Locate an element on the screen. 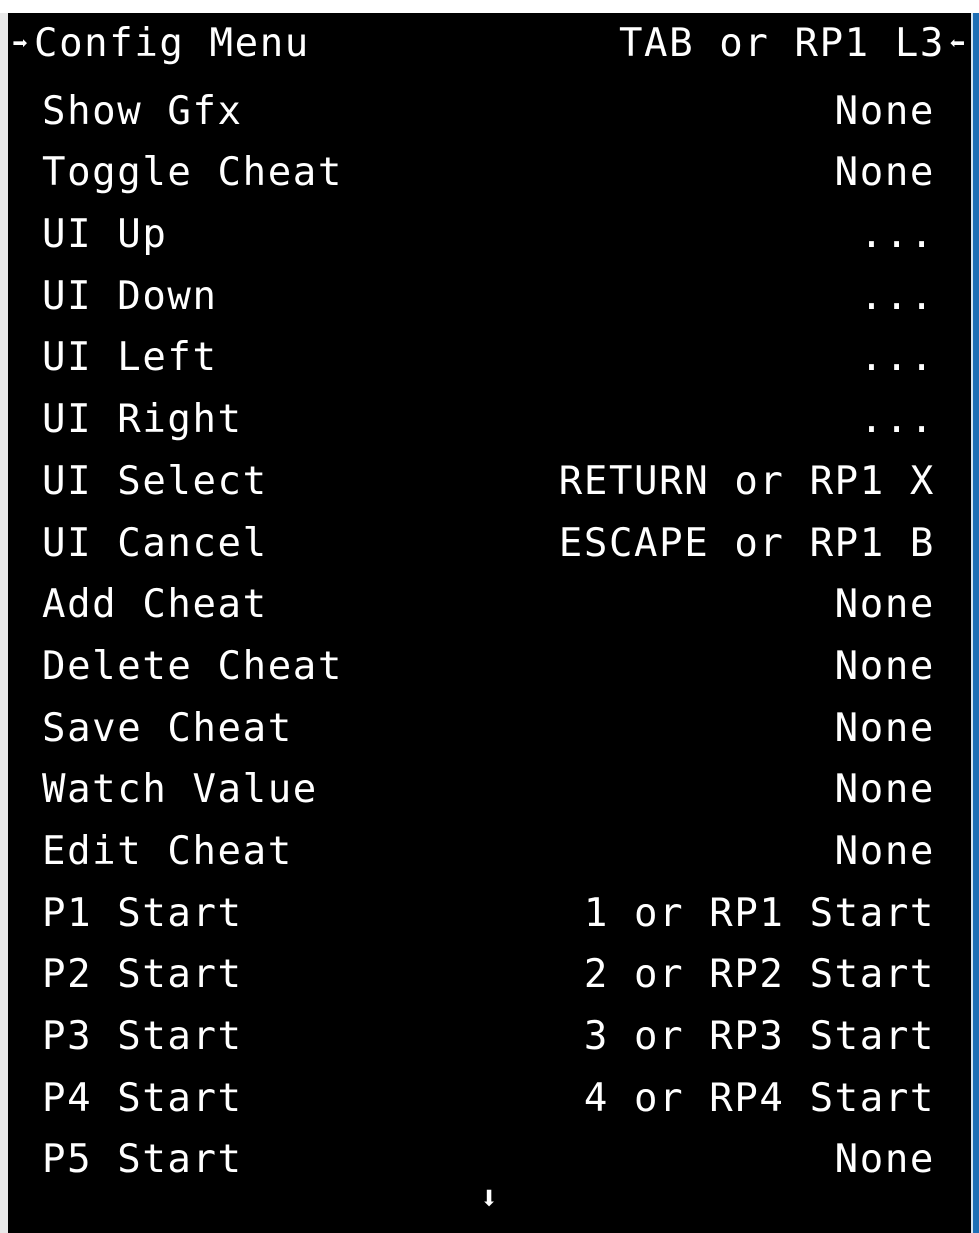  menu-item: Add Cheat None is located at coordinates (489, 605).